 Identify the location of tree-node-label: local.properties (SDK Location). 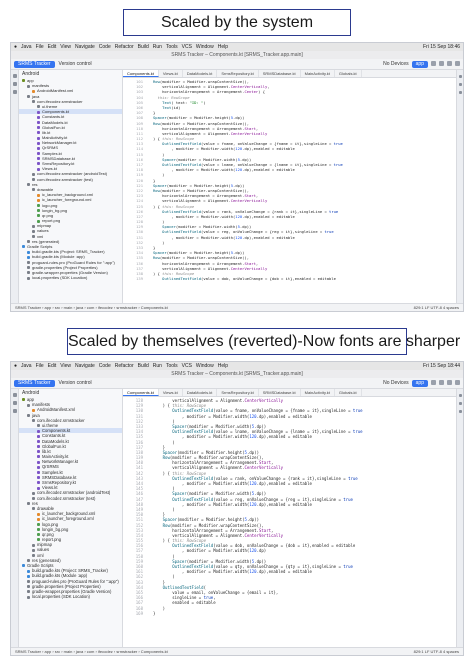
(60, 278).